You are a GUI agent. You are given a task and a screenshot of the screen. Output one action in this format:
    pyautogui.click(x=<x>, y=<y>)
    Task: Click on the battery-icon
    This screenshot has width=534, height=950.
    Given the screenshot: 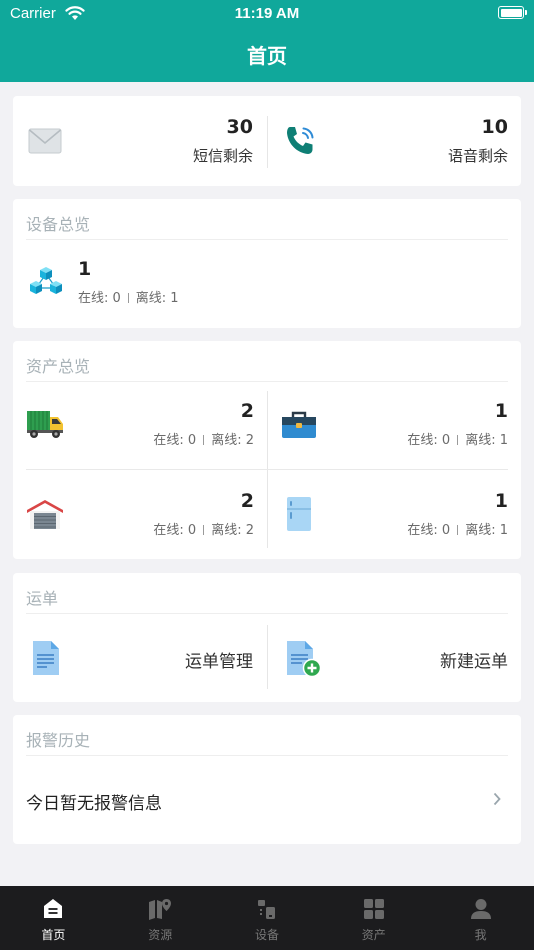 What is the action you would take?
    pyautogui.click(x=512, y=12)
    